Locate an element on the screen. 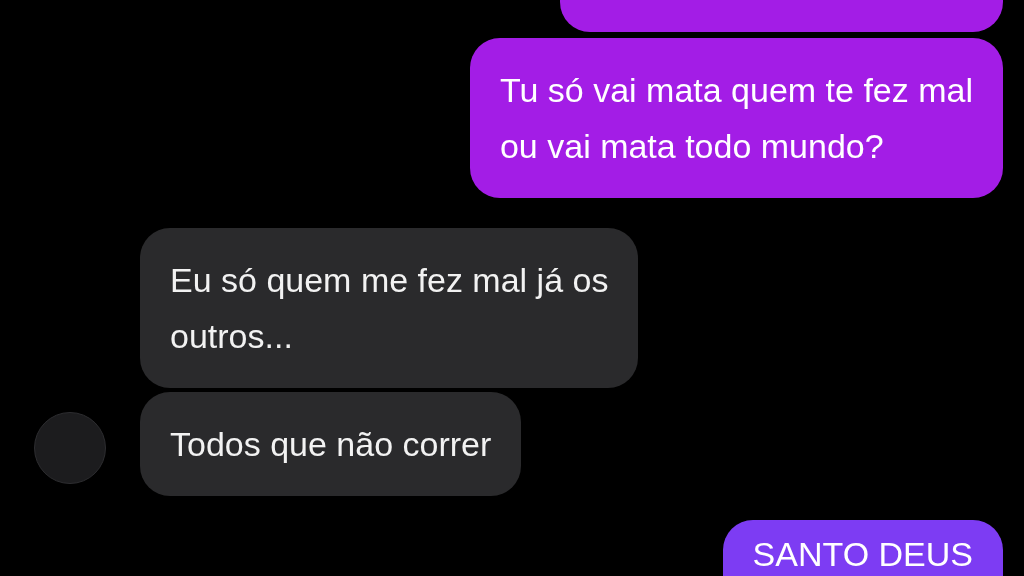  message-bubble: SANTO DEUS is located at coordinates (862, 548).